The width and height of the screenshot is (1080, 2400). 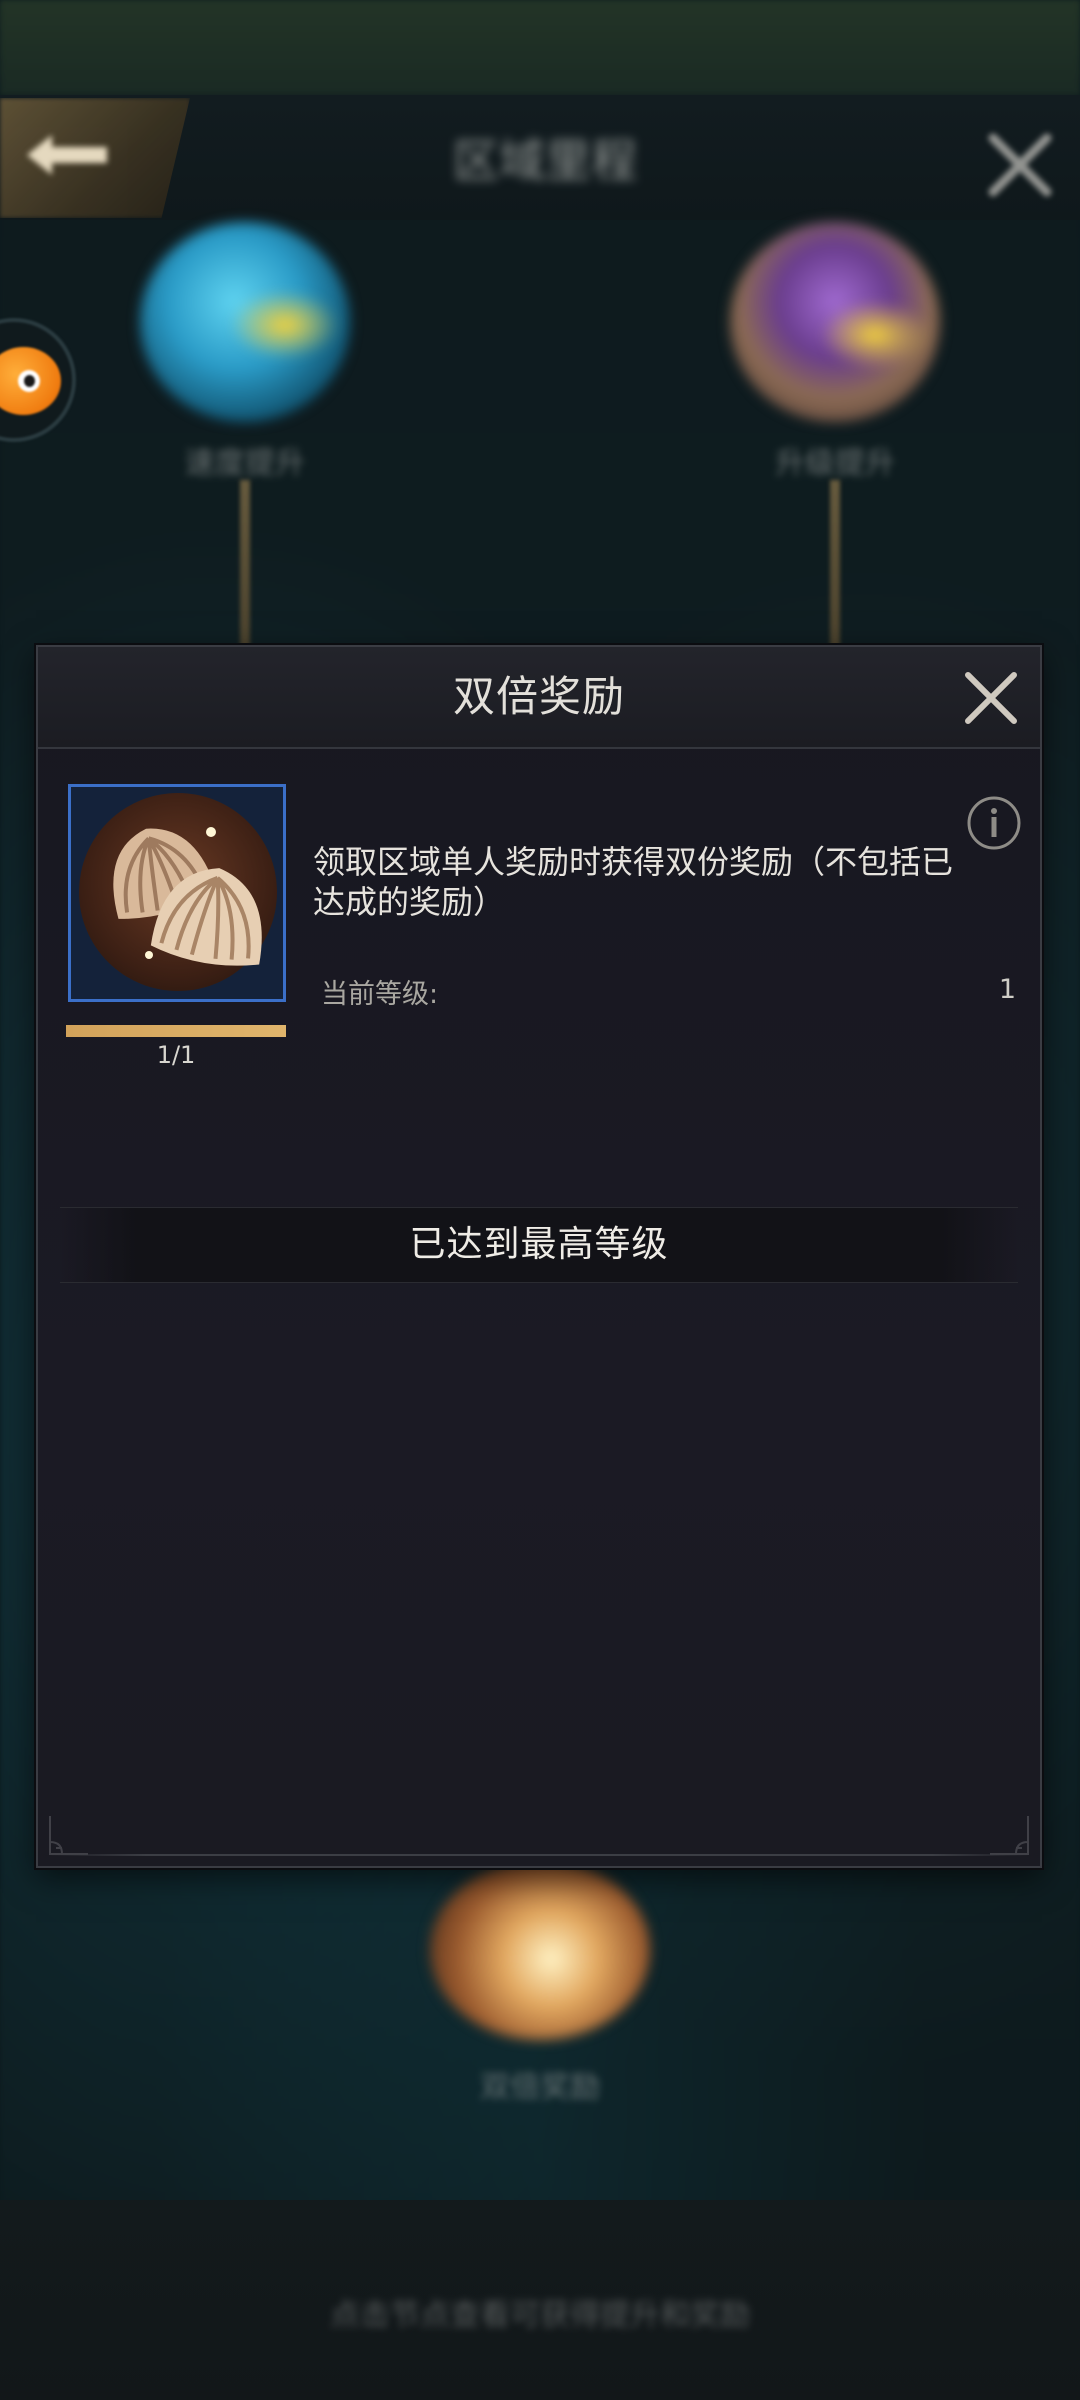 I want to click on current-level-value: 1, so click(x=1007, y=989).